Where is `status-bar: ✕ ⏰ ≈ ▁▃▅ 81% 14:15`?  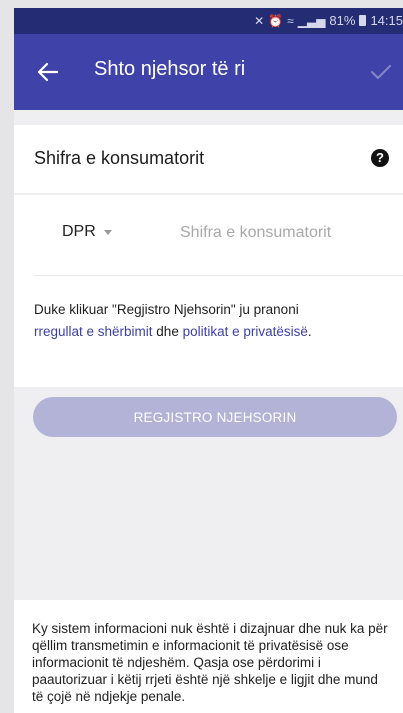
status-bar: ✕ ⏰ ≈ ▁▃▅ 81% 14:15 is located at coordinates (208, 21).